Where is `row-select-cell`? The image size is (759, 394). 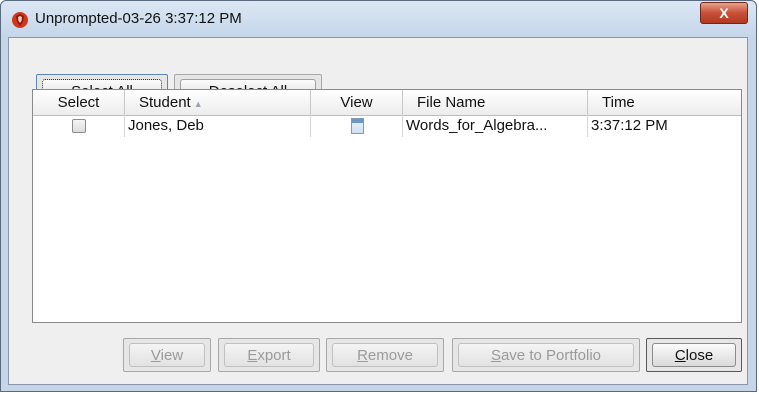
row-select-cell is located at coordinates (79, 126).